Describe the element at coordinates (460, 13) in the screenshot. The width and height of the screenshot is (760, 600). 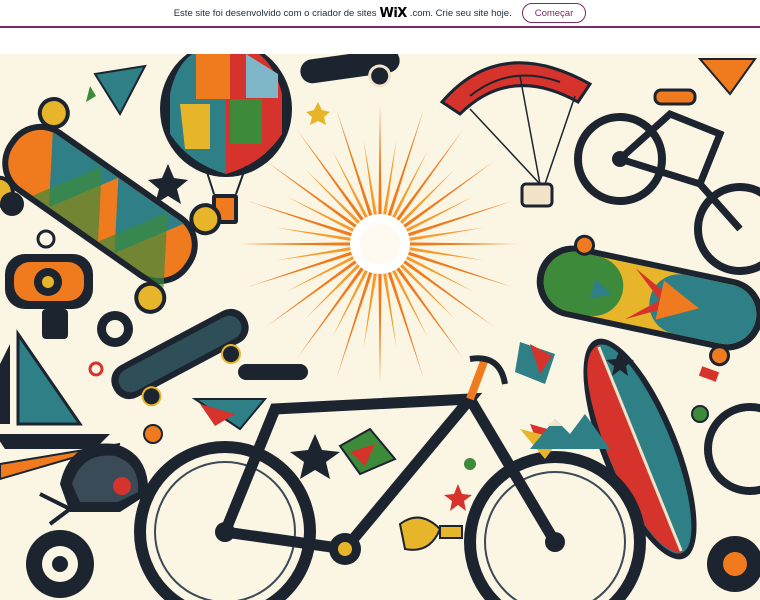
I see `wix-banner-text-after: .com. Crie seu site hoje.` at that location.